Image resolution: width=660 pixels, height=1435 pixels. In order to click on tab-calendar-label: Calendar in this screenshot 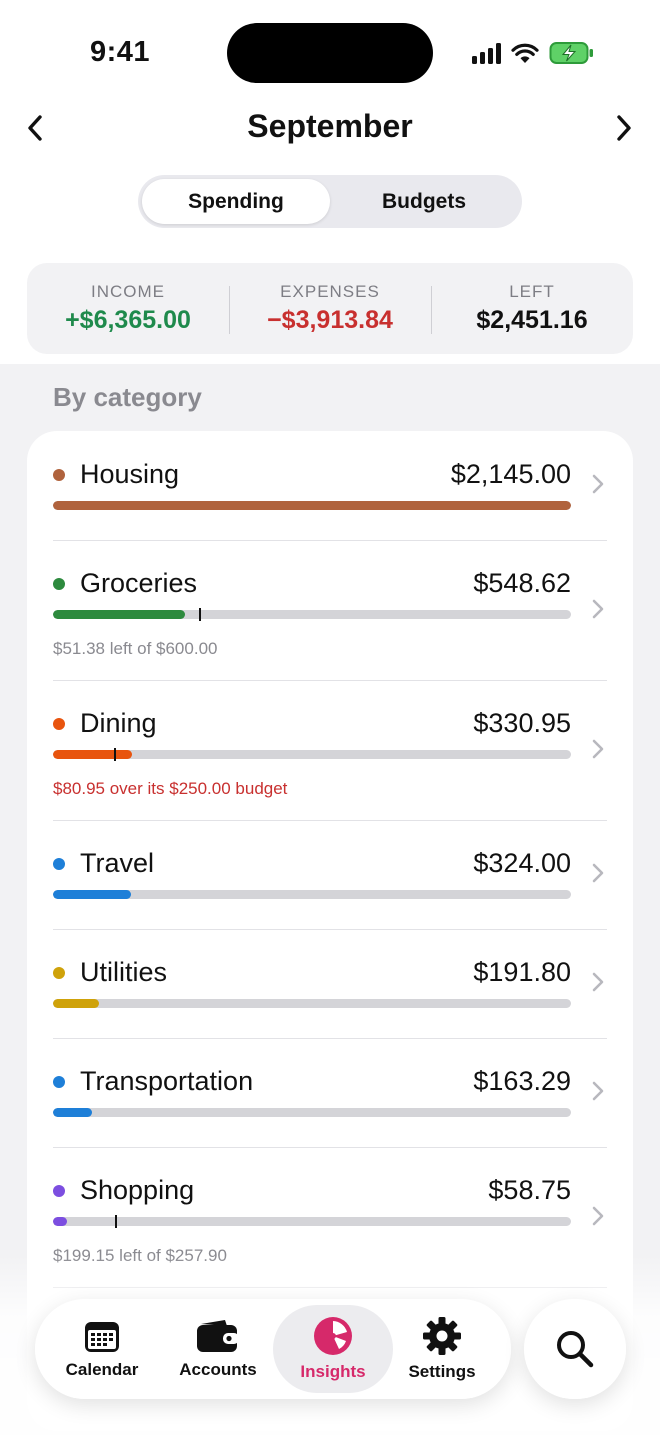, I will do `click(102, 1369)`.